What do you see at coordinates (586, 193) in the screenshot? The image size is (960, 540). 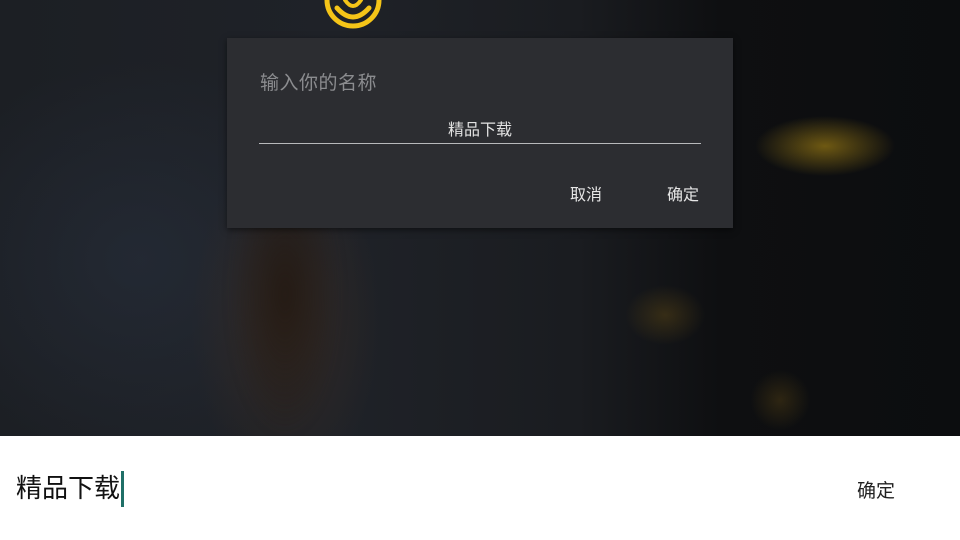 I see `cancel-button: 取消` at bounding box center [586, 193].